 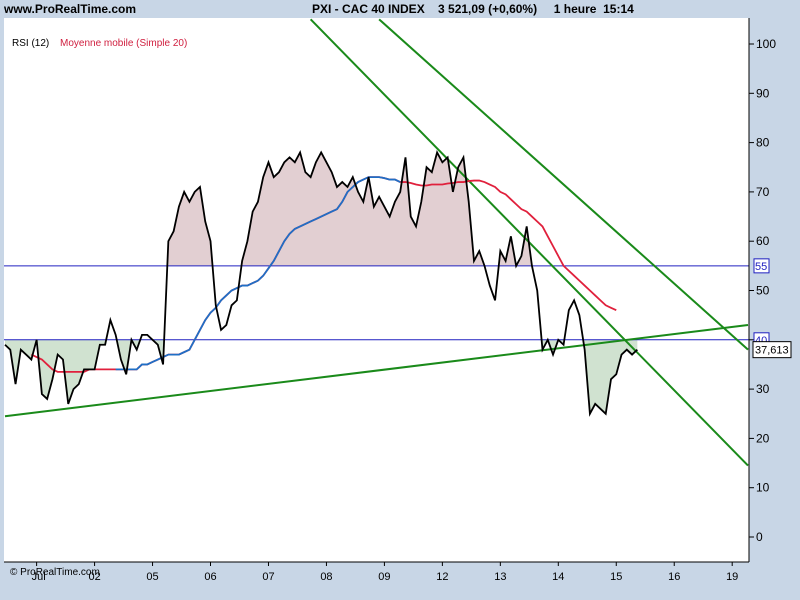 I want to click on y-tick-label: 20, so click(x=763, y=438).